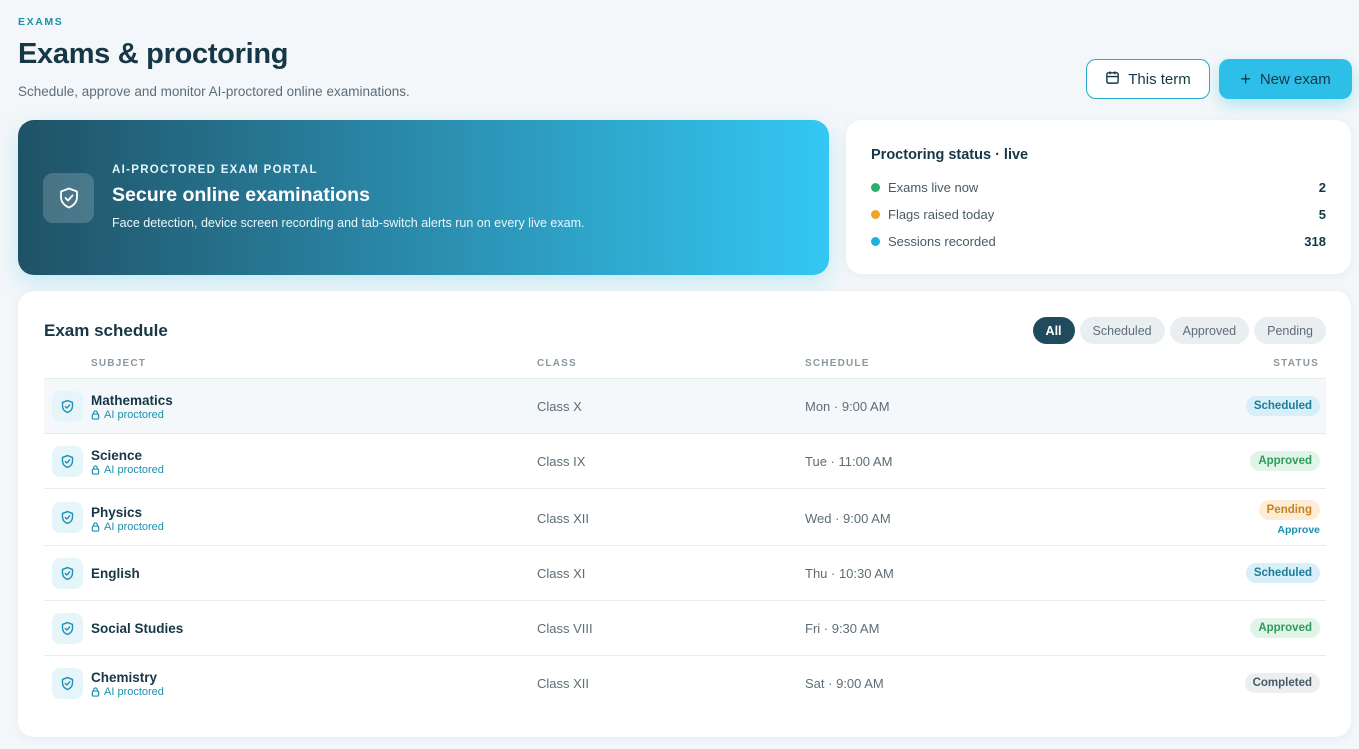  I want to click on this-term-button: This term, so click(1148, 79).